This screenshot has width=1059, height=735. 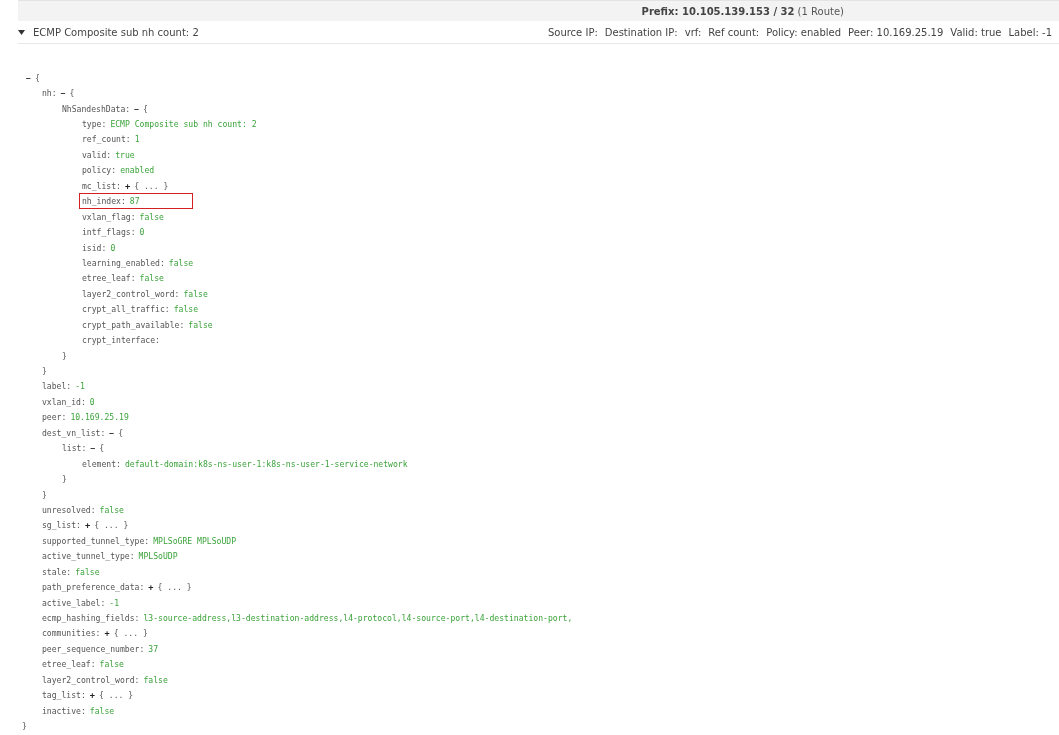 I want to click on json-key: type:, so click(x=94, y=124).